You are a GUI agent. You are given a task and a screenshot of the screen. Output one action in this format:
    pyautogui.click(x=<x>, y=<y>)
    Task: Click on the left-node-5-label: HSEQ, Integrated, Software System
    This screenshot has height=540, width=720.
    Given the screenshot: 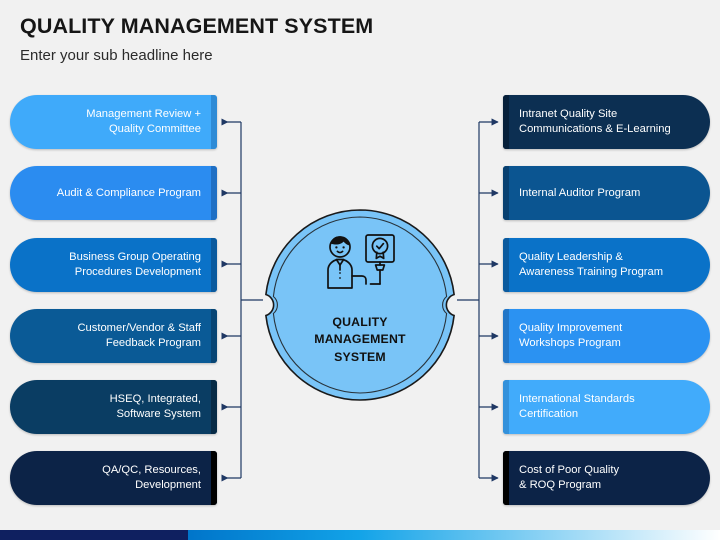 What is the action you would take?
    pyautogui.click(x=155, y=406)
    